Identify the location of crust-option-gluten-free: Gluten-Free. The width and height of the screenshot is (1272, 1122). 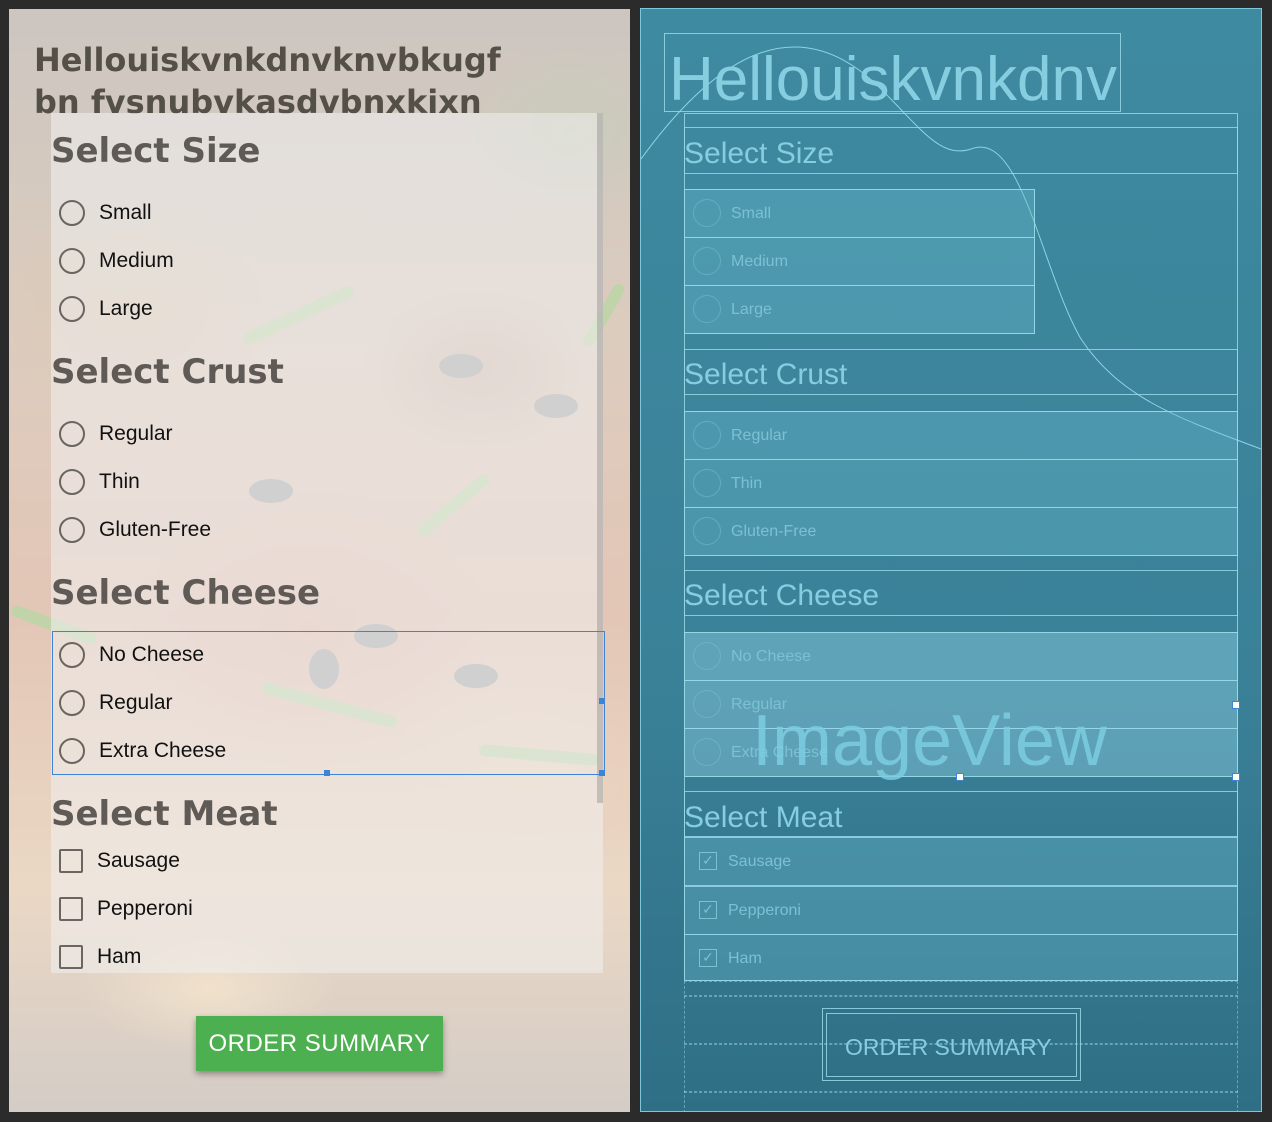
(135, 530).